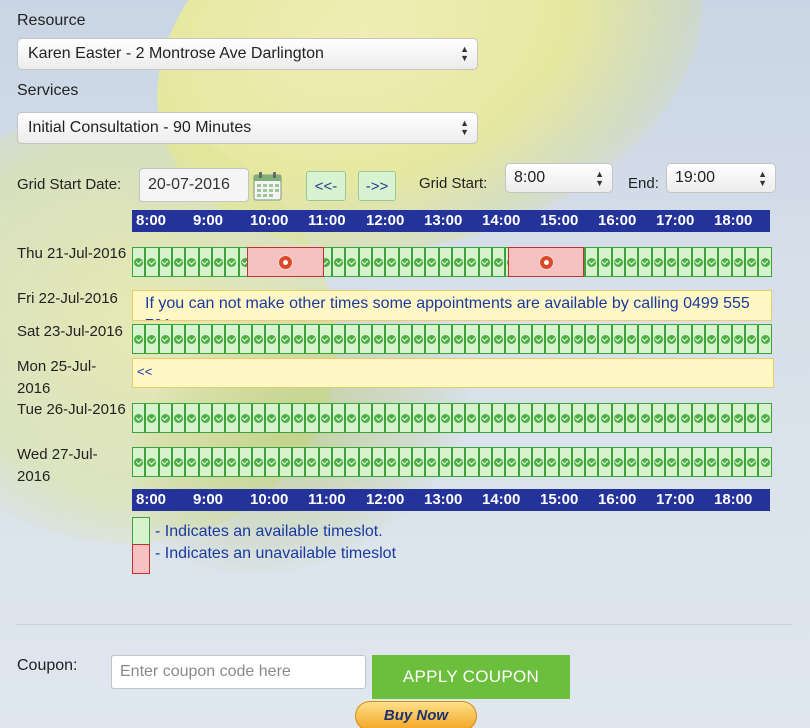 Image resolution: width=810 pixels, height=728 pixels. I want to click on grid-start-date-input: 20-07-2016, so click(194, 185).